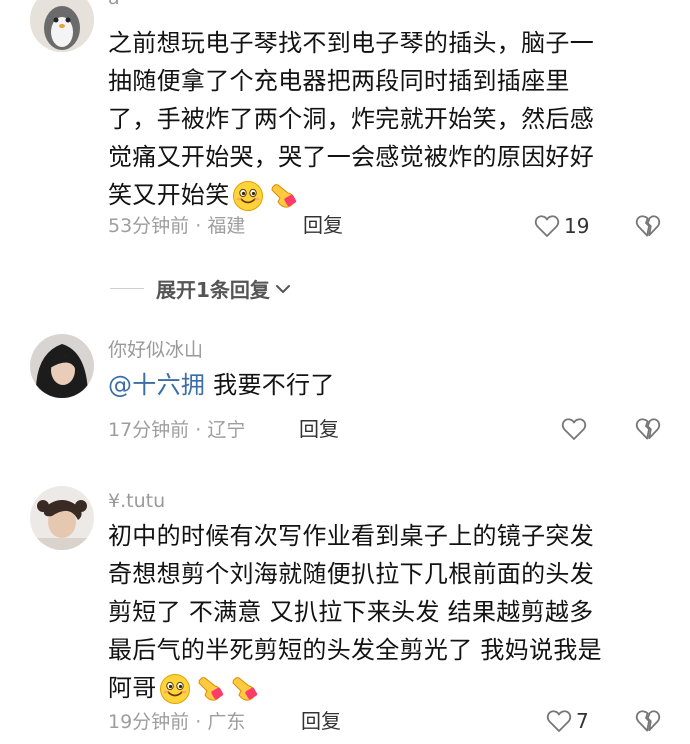 The image size is (690, 744). I want to click on like-count: 7, so click(582, 721).